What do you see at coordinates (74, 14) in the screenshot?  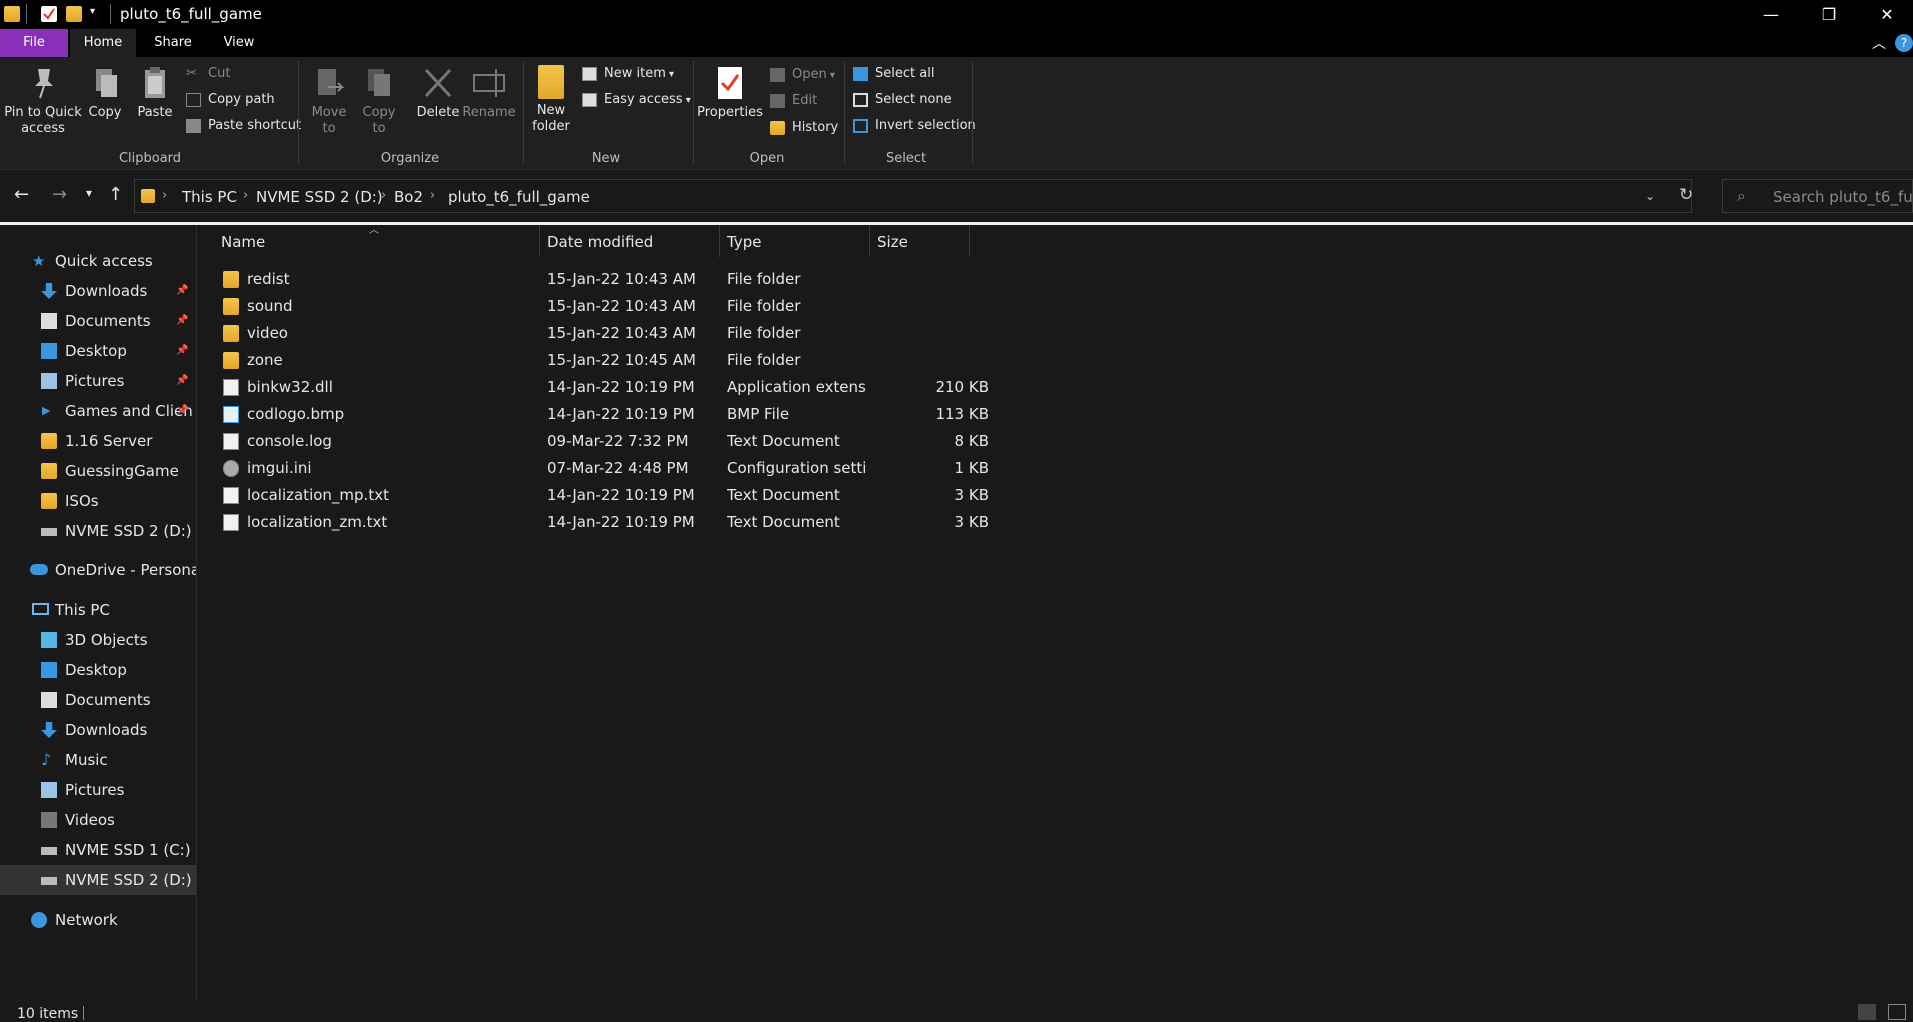 I see `new-folder-quick-icon` at bounding box center [74, 14].